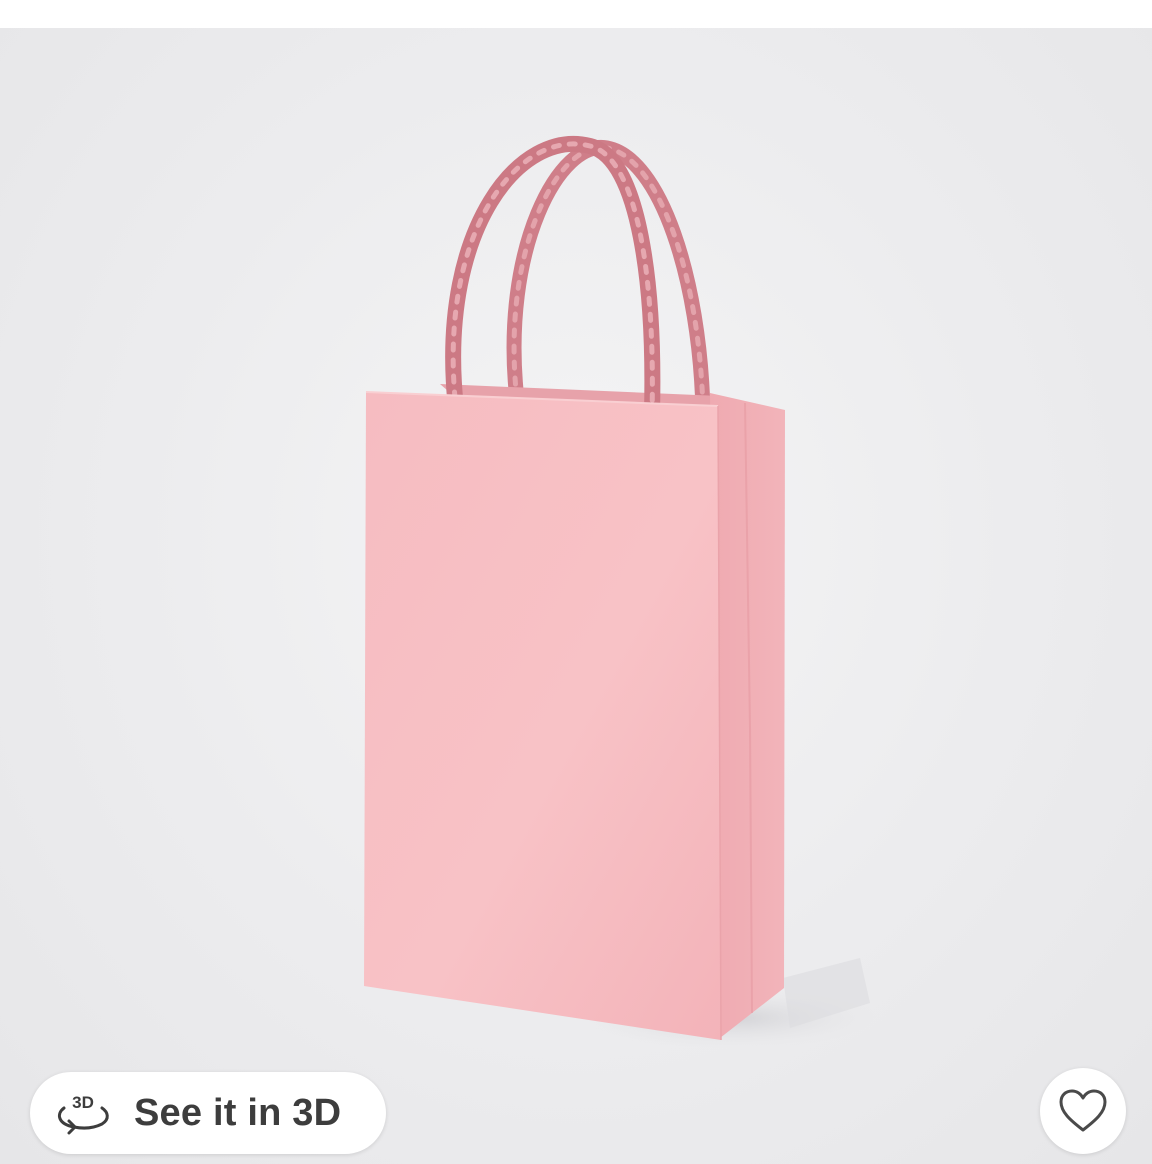 The height and width of the screenshot is (1164, 1152). I want to click on favorite-button, so click(1083, 1111).